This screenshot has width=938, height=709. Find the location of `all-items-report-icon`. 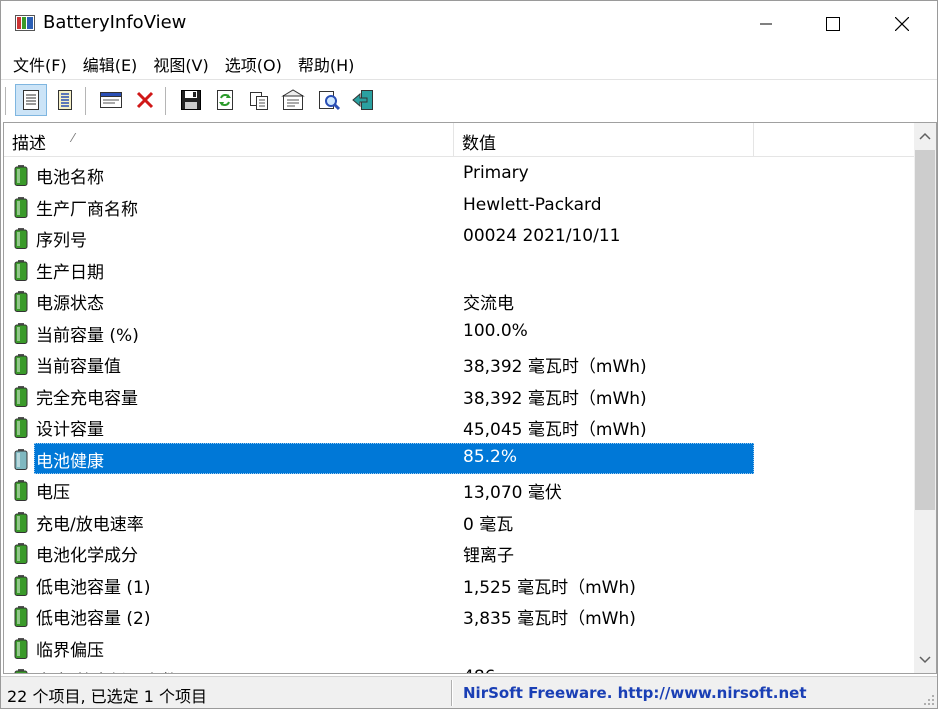

all-items-report-icon is located at coordinates (65, 100).